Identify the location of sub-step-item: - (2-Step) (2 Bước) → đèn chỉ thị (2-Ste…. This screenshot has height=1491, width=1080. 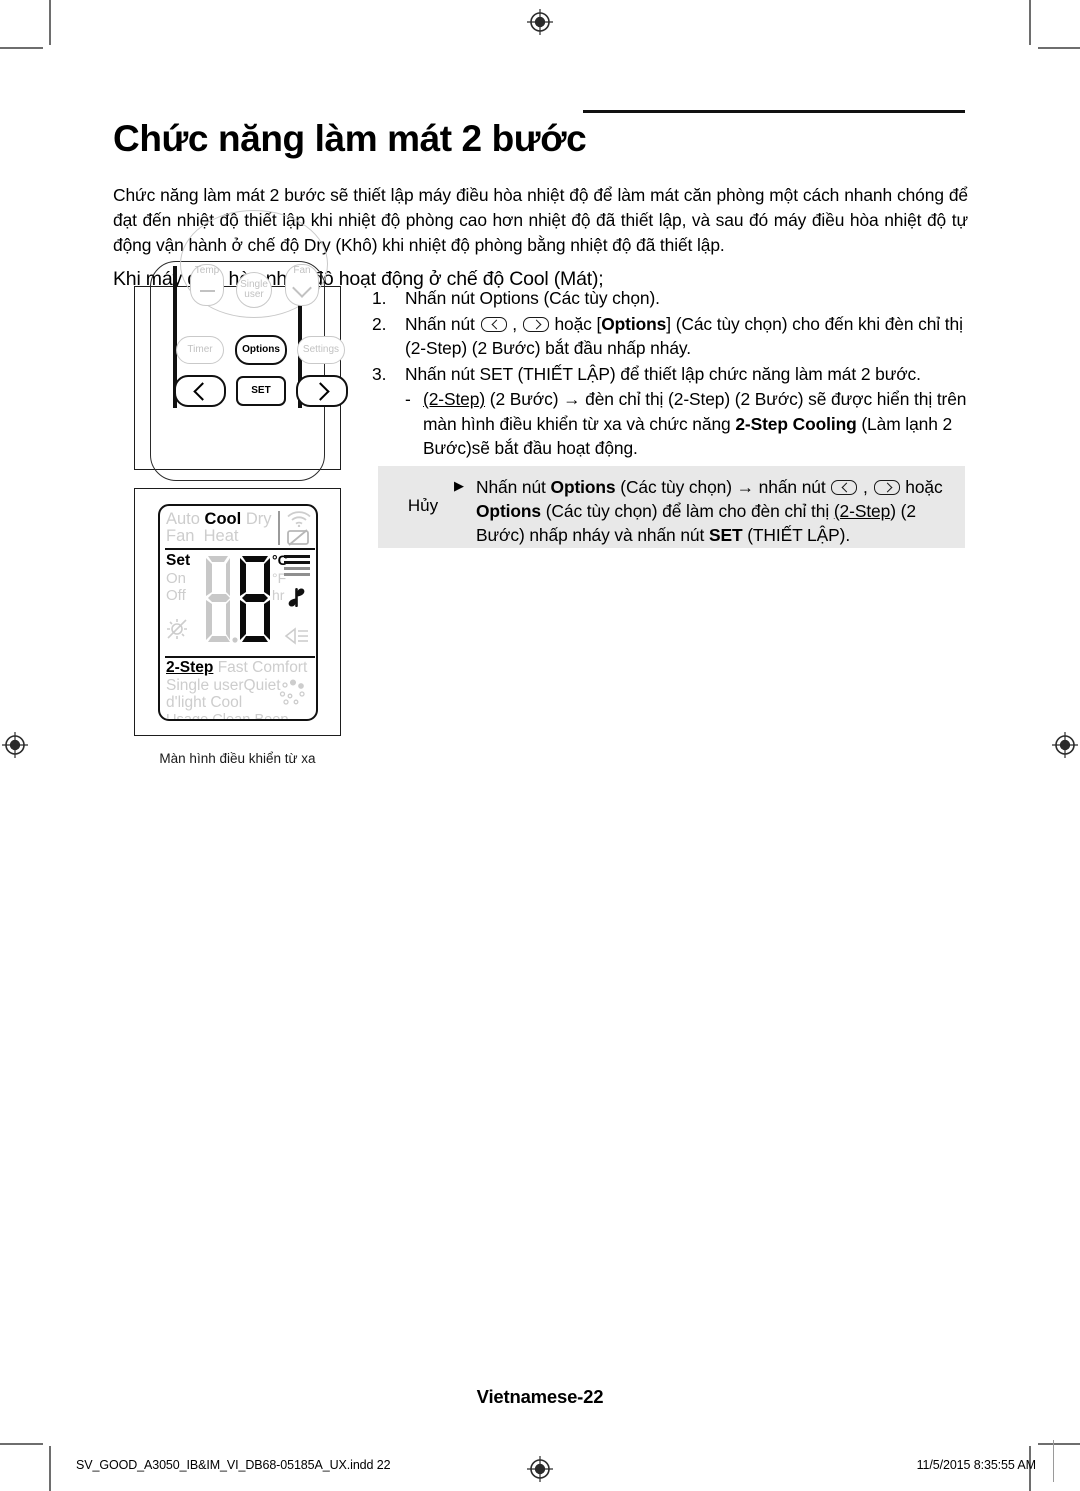
(688, 424).